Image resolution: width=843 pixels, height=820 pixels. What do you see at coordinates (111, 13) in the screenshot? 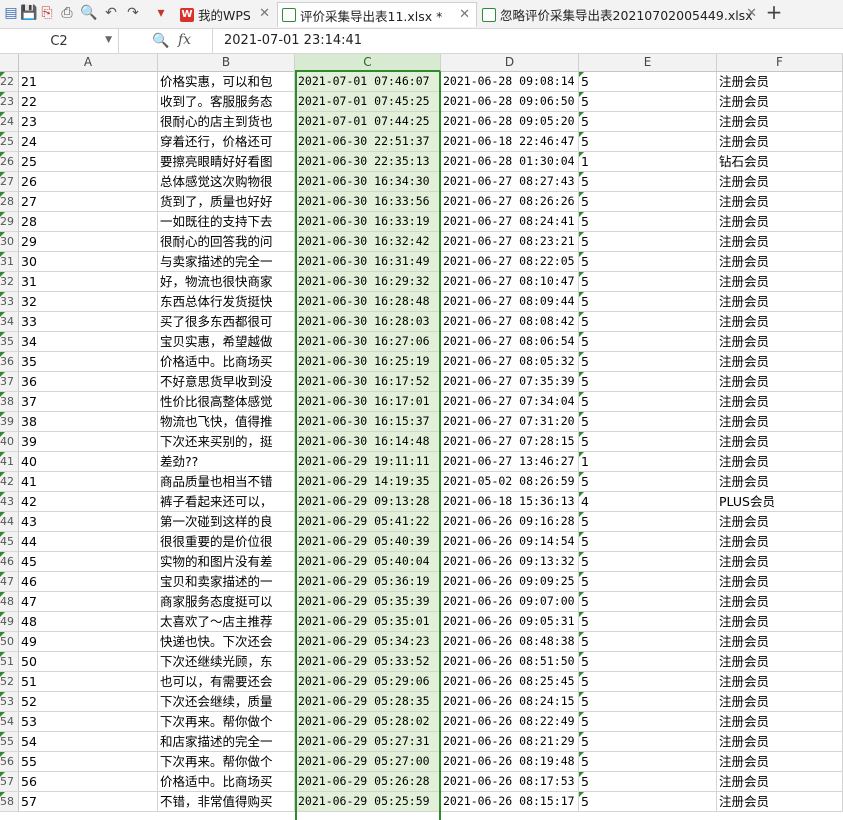
I see `undo-icon: ↶` at bounding box center [111, 13].